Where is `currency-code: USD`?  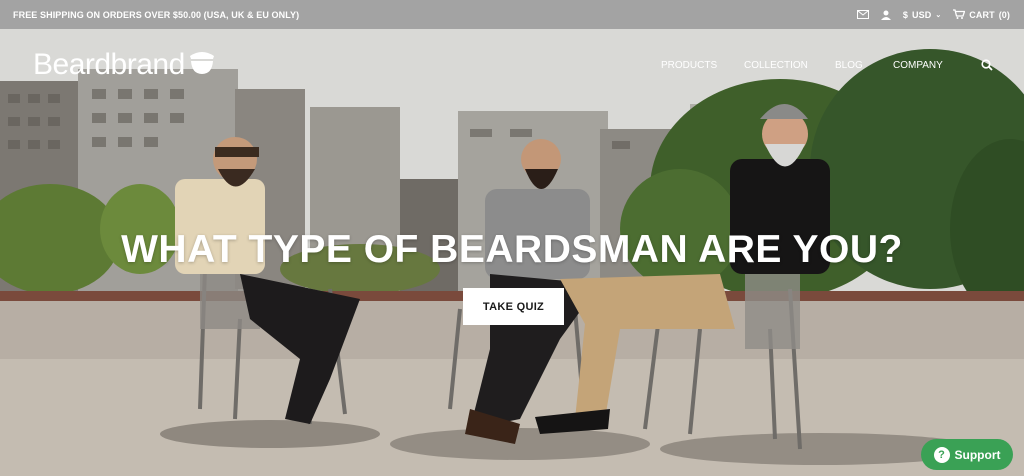
currency-code: USD is located at coordinates (922, 14).